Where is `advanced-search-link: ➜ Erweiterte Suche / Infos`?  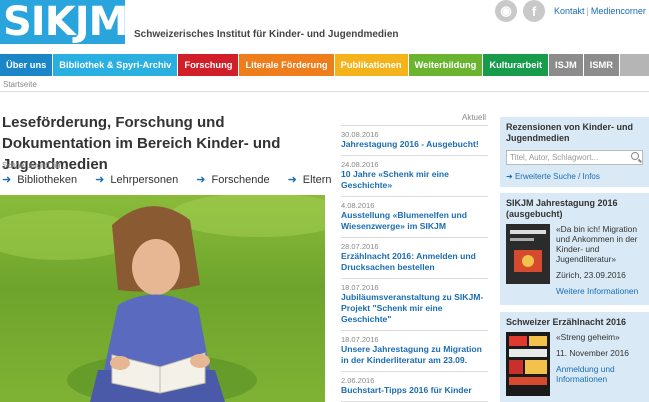 advanced-search-link: ➜ Erweiterte Suche / Infos is located at coordinates (577, 176).